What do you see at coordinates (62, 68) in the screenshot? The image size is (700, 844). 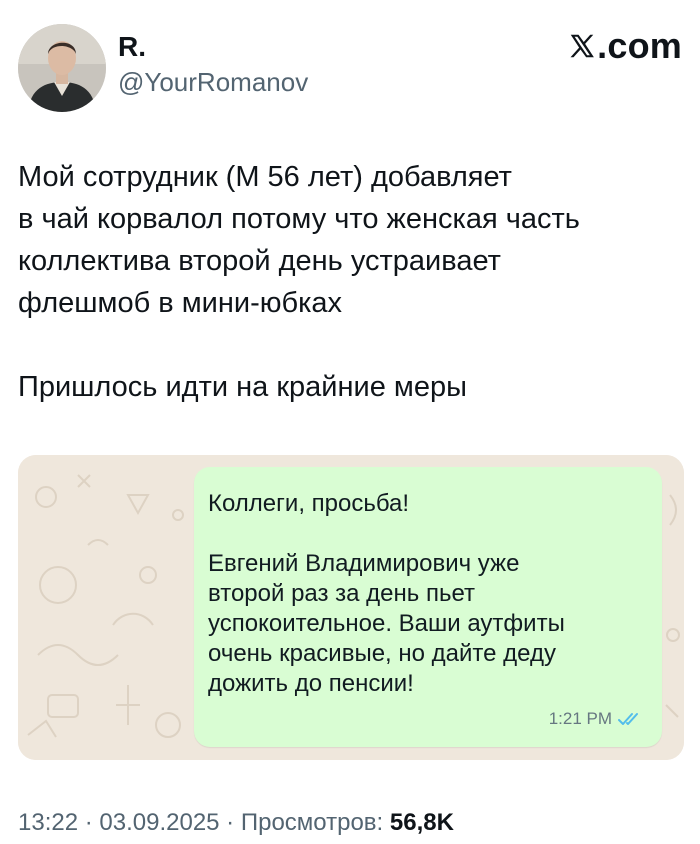 I see `avatar` at bounding box center [62, 68].